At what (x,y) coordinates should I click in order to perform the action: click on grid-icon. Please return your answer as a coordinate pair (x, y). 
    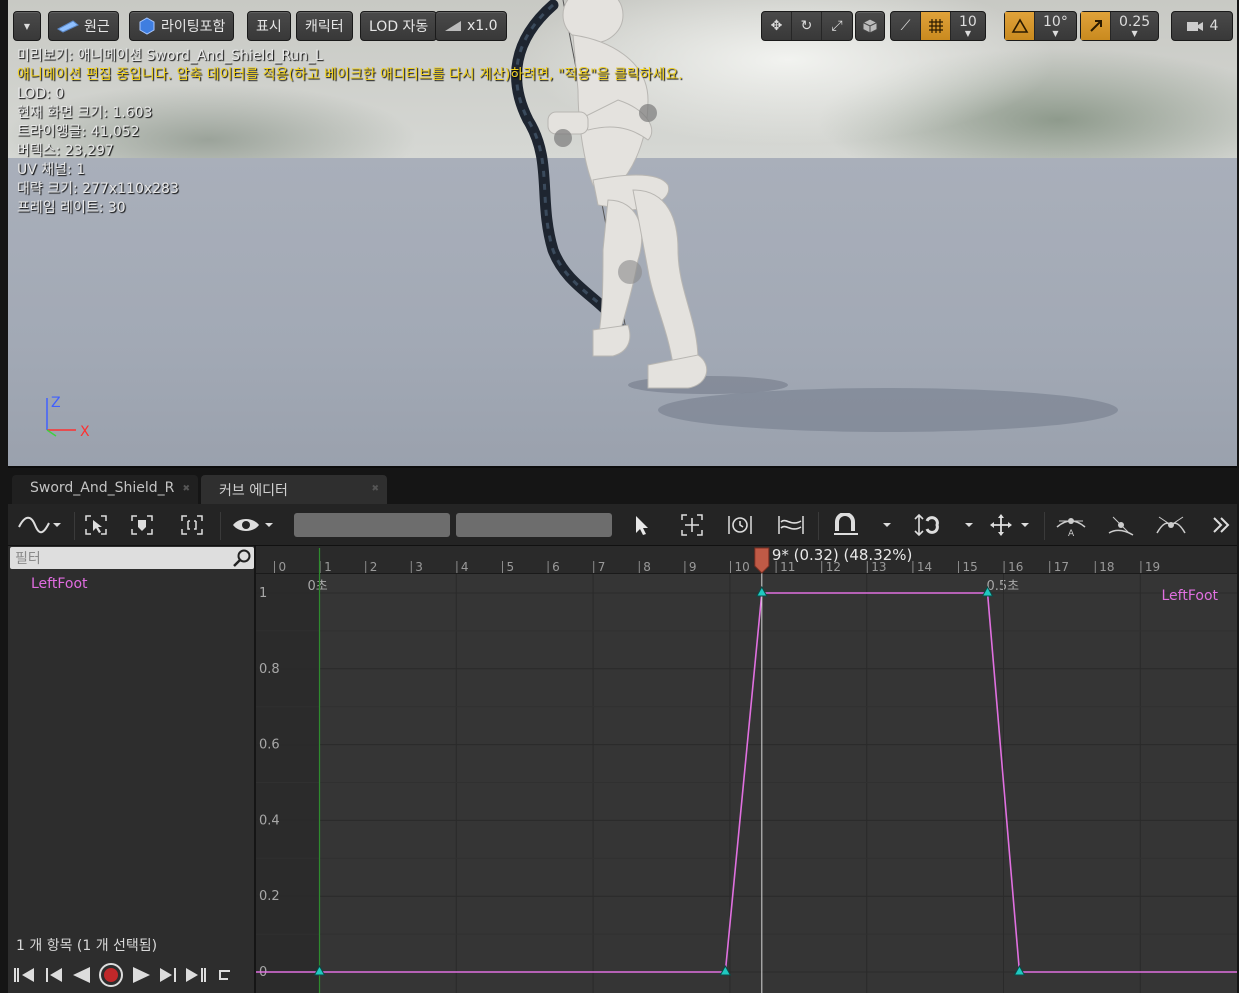
    Looking at the image, I should click on (935, 26).